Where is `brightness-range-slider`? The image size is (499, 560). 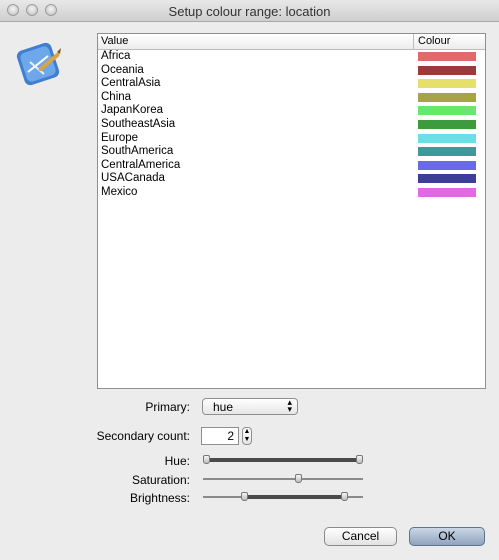
brightness-range-slider is located at coordinates (283, 497).